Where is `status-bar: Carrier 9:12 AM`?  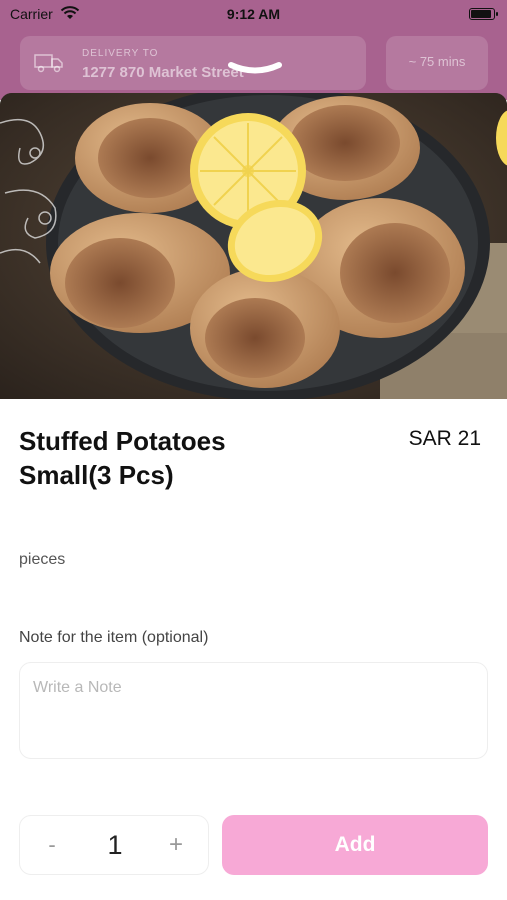 status-bar: Carrier 9:12 AM is located at coordinates (253, 15).